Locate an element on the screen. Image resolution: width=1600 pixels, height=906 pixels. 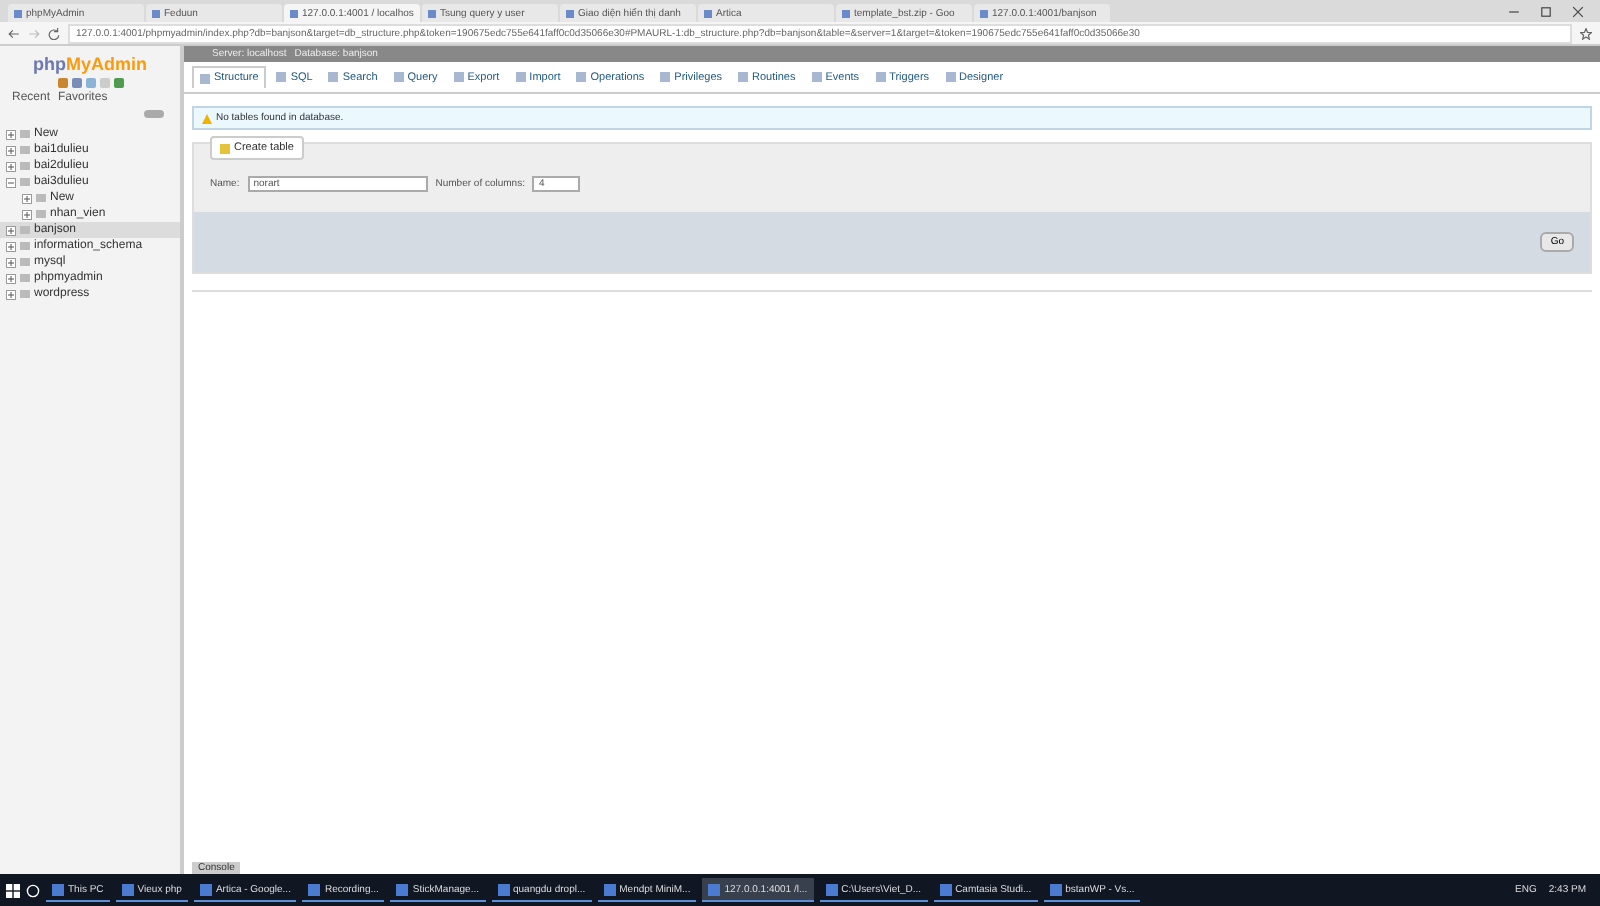
reload-icon is located at coordinates (54, 33).